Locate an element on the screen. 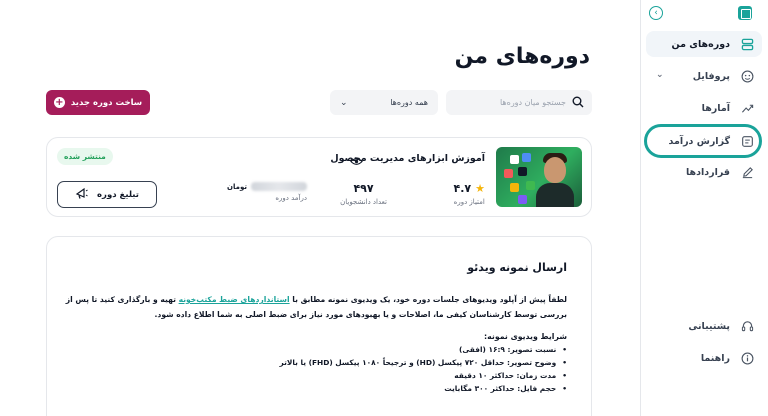 The width and height of the screenshot is (768, 416). support-icon is located at coordinates (747, 326).